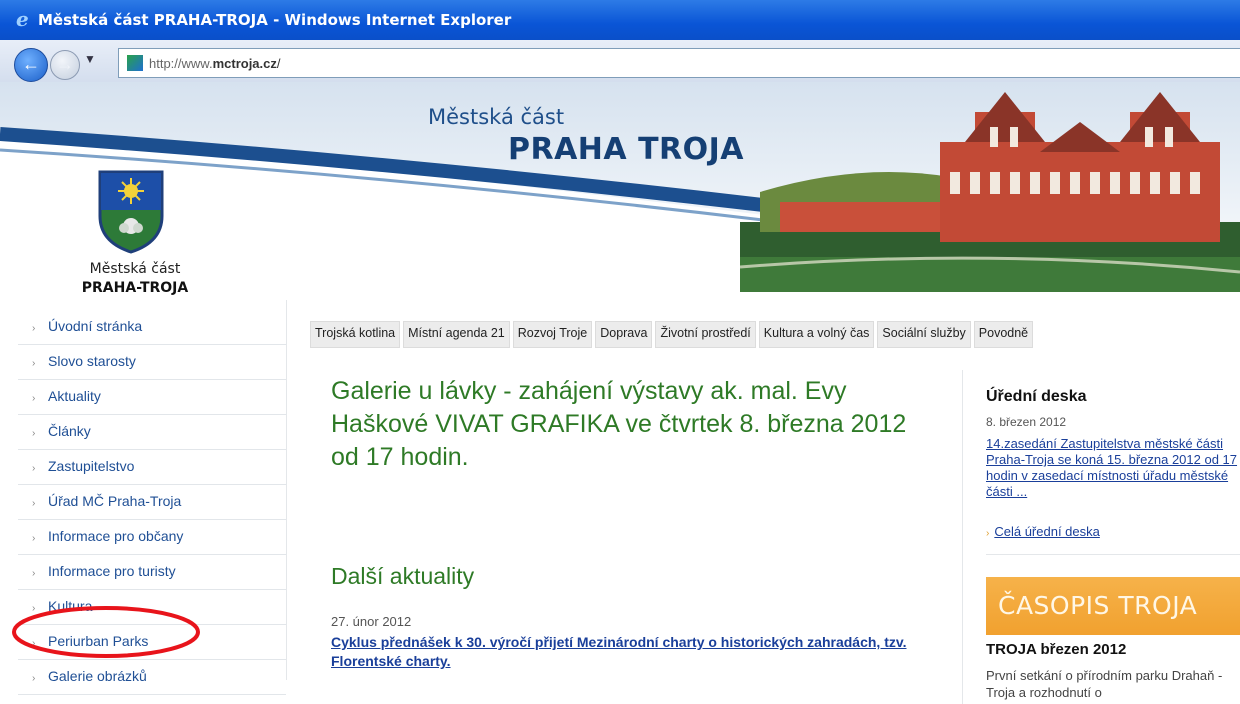  I want to click on magazine-banner-label: ČASOPIS TROJA, so click(1098, 605).